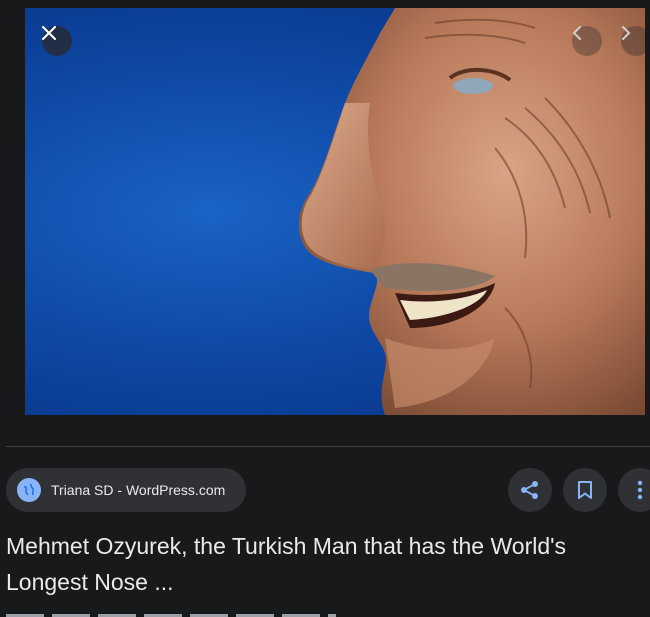  Describe the element at coordinates (576, 33) in the screenshot. I see `chevron-left-icon` at that location.